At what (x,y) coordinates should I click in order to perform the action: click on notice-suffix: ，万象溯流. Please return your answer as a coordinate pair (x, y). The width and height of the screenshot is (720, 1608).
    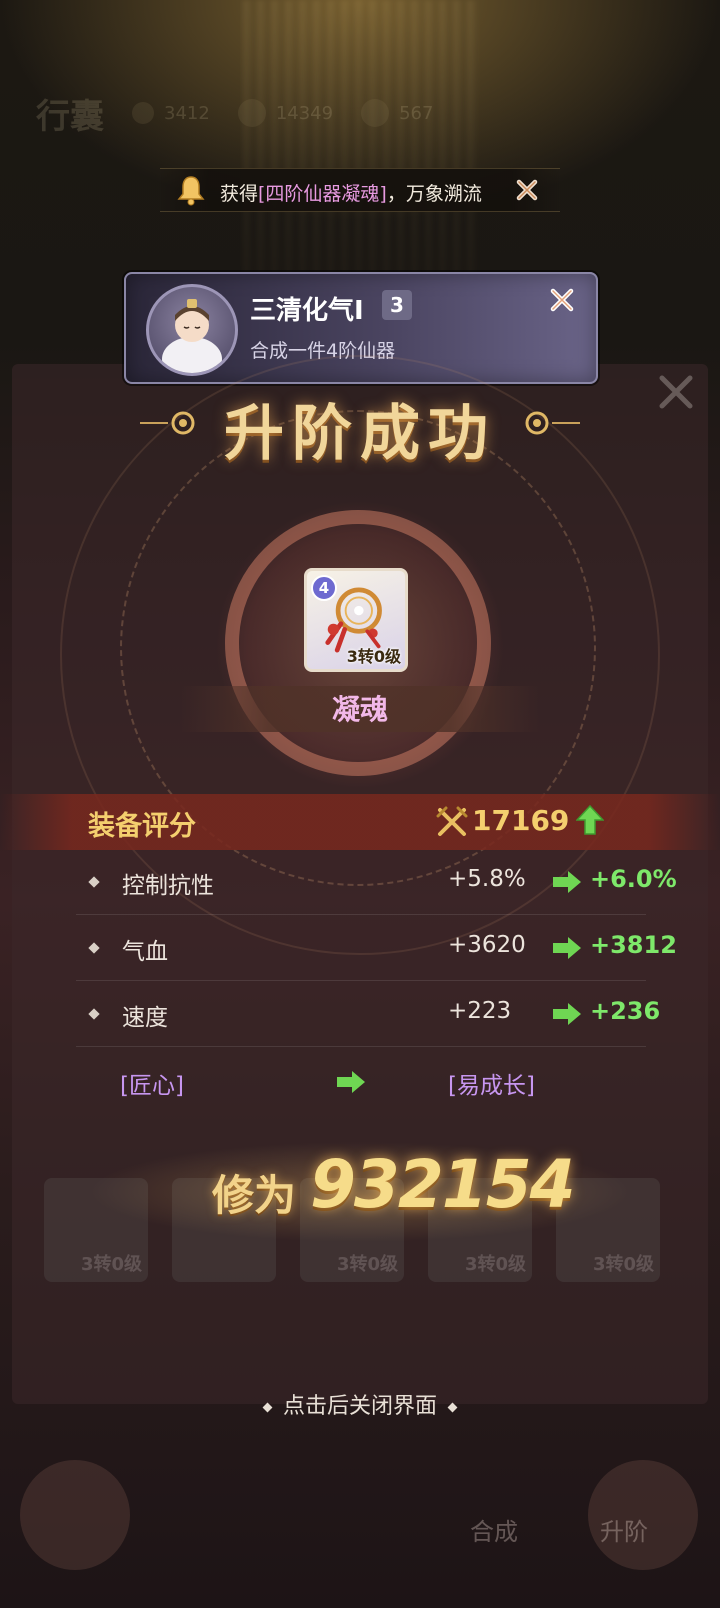
    Looking at the image, I should click on (434, 194).